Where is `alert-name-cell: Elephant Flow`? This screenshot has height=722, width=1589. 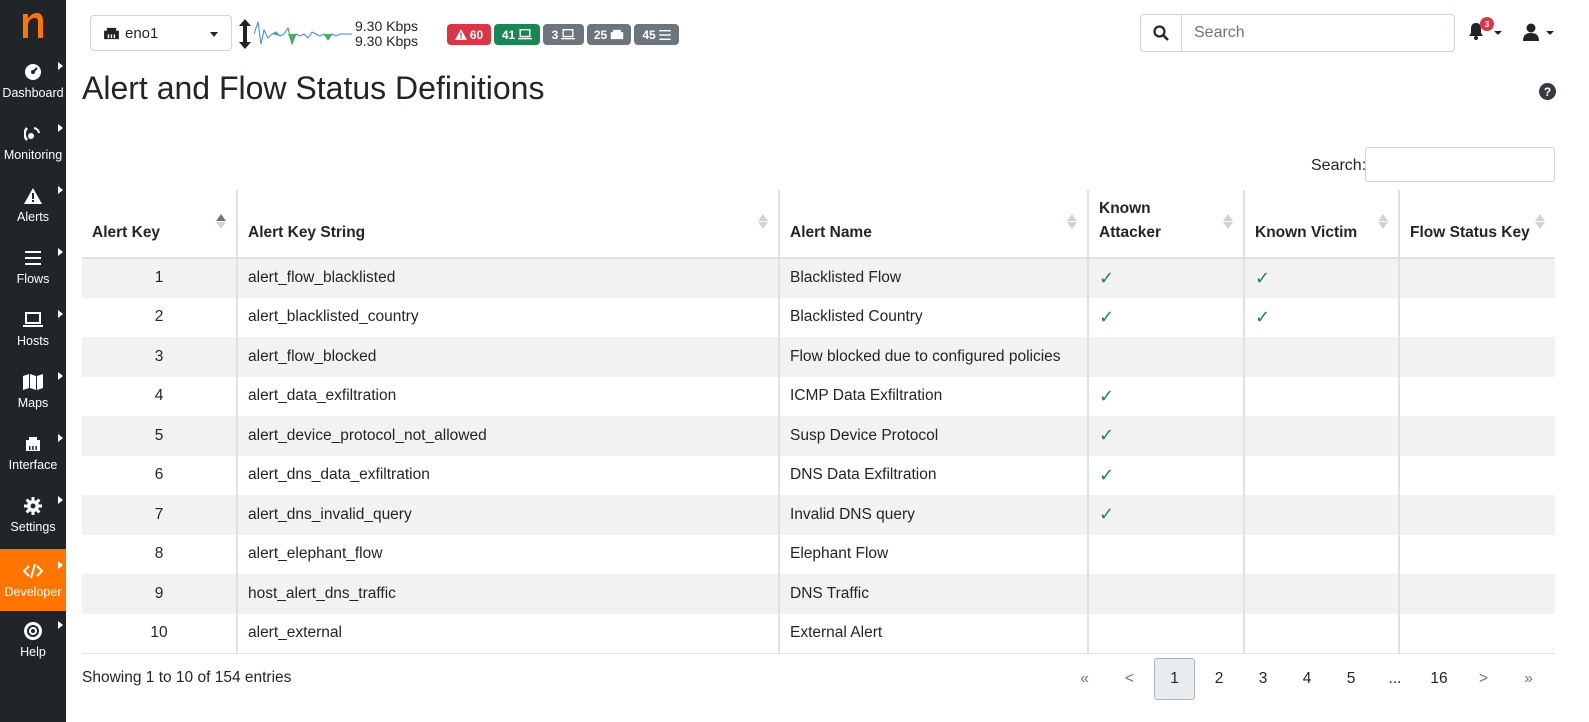
alert-name-cell: Elephant Flow is located at coordinates (933, 554).